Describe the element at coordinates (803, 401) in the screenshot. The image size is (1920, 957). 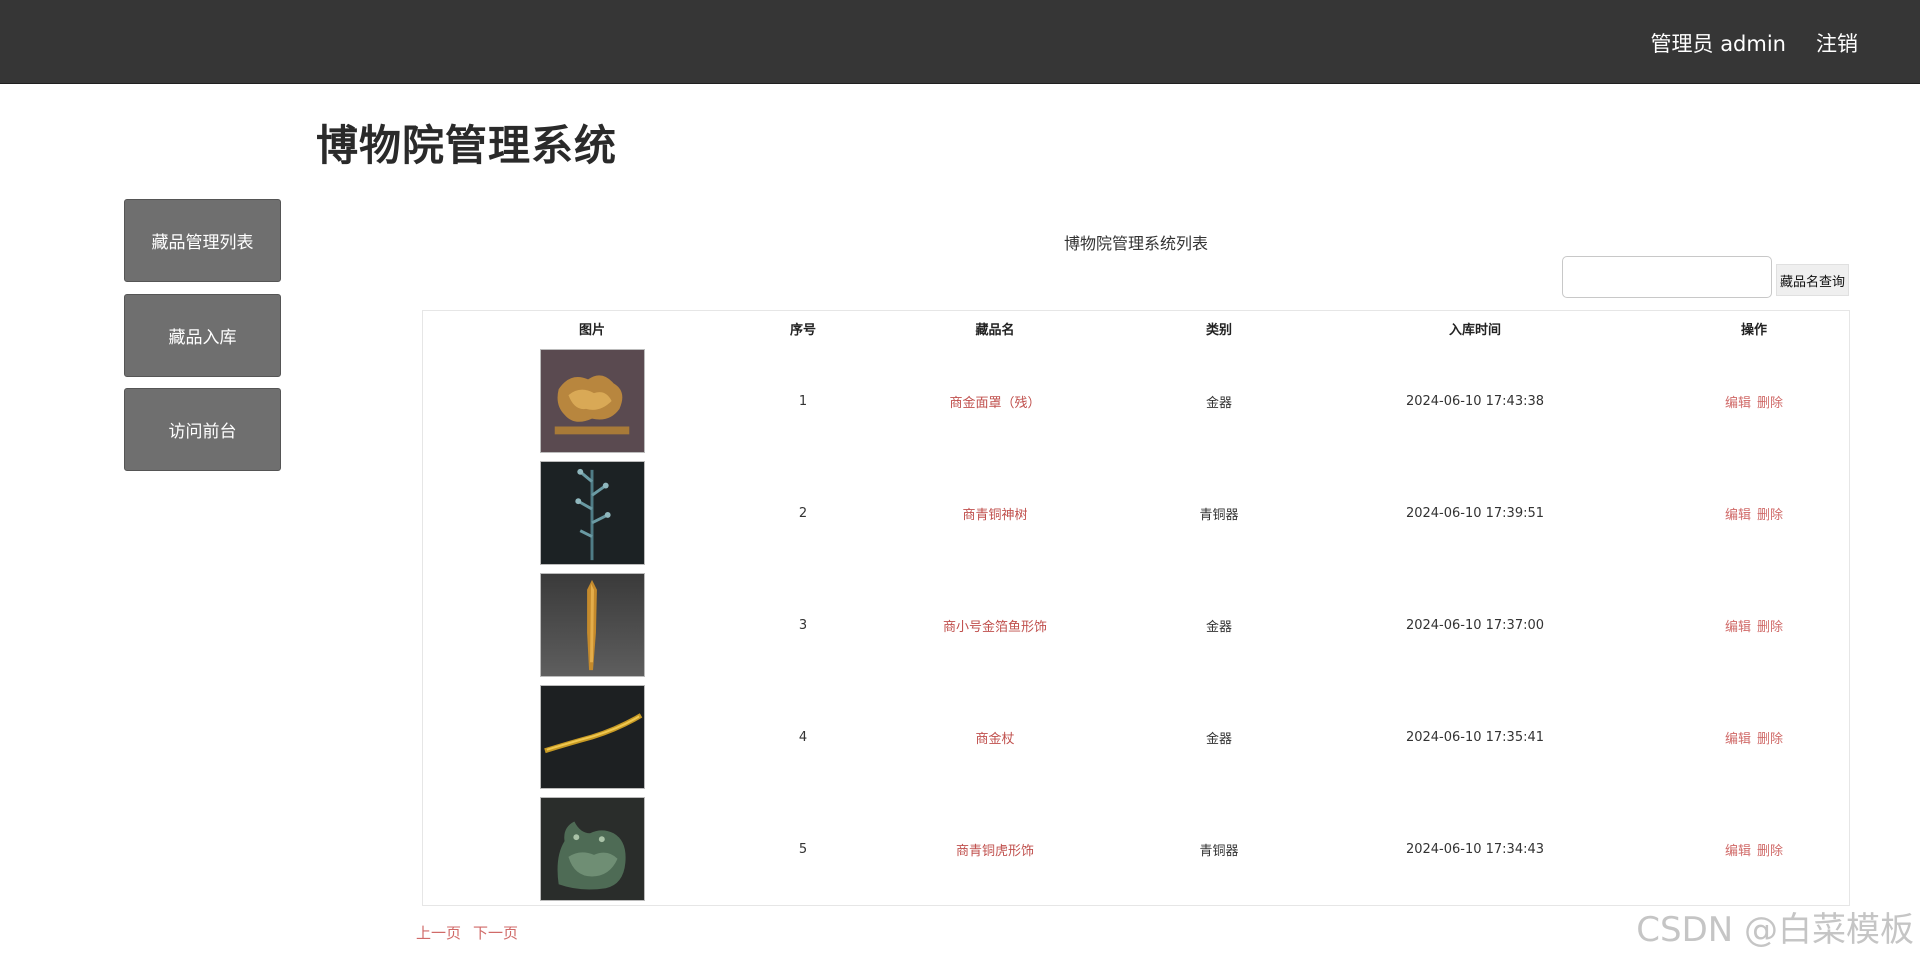
I see `row-index: 1` at that location.